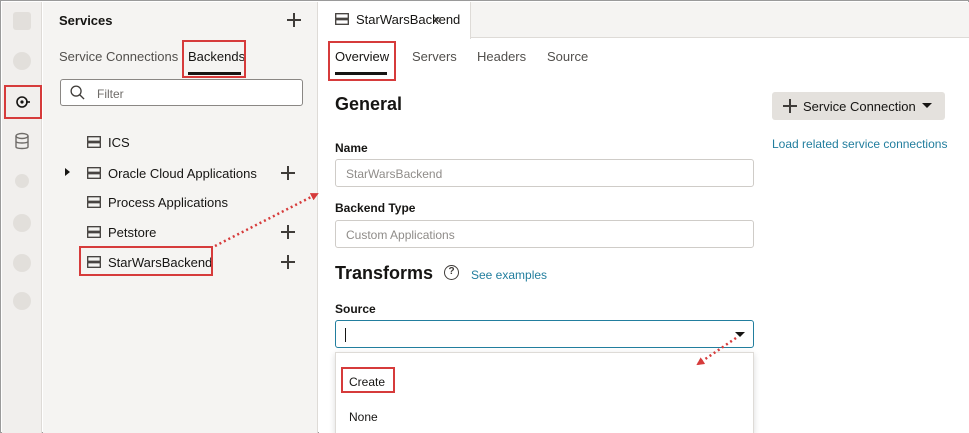 The image size is (969, 433). What do you see at coordinates (509, 275) in the screenshot?
I see `see-examples-link: See examples` at bounding box center [509, 275].